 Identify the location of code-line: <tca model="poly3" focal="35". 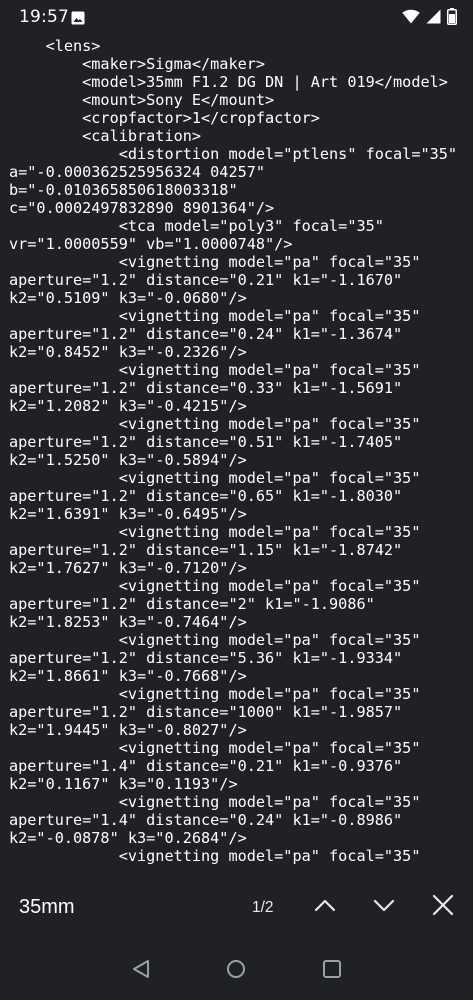
(196, 226).